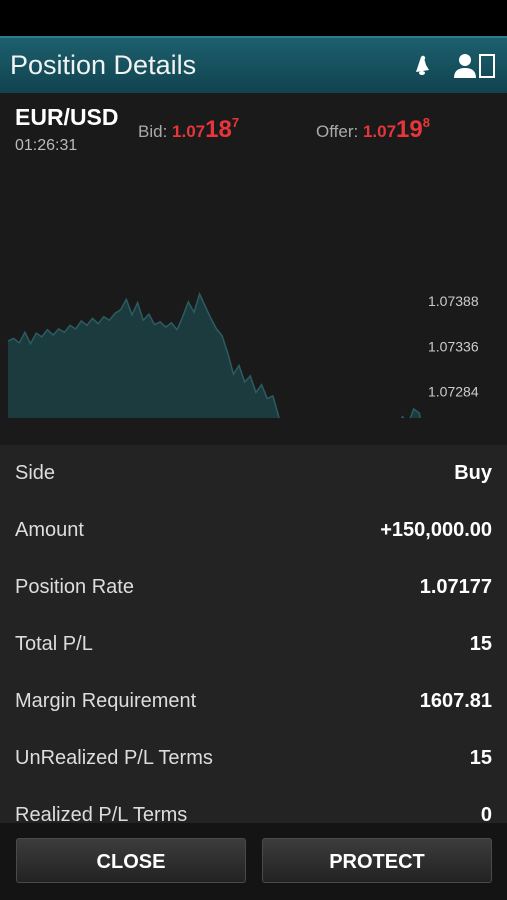 This screenshot has height=900, width=507. What do you see at coordinates (253, 18) in the screenshot?
I see `status-bar` at bounding box center [253, 18].